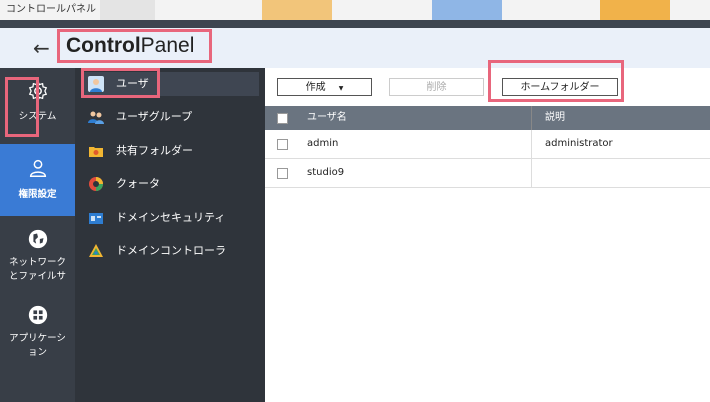 The height and width of the screenshot is (402, 710). Describe the element at coordinates (37, 262) in the screenshot. I see `nav-item-label-line1: ネットワーク` at that location.